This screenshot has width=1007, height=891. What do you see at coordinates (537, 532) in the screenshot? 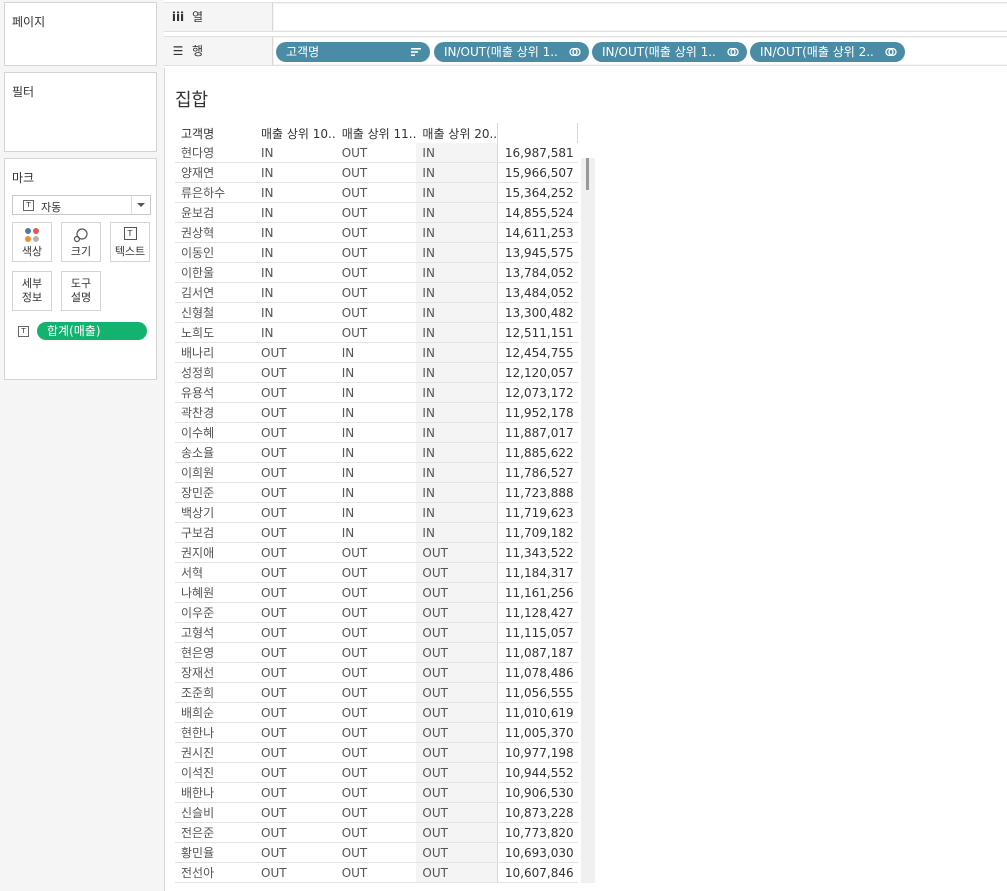
I see `cell-sales: 11,709,182` at bounding box center [537, 532].